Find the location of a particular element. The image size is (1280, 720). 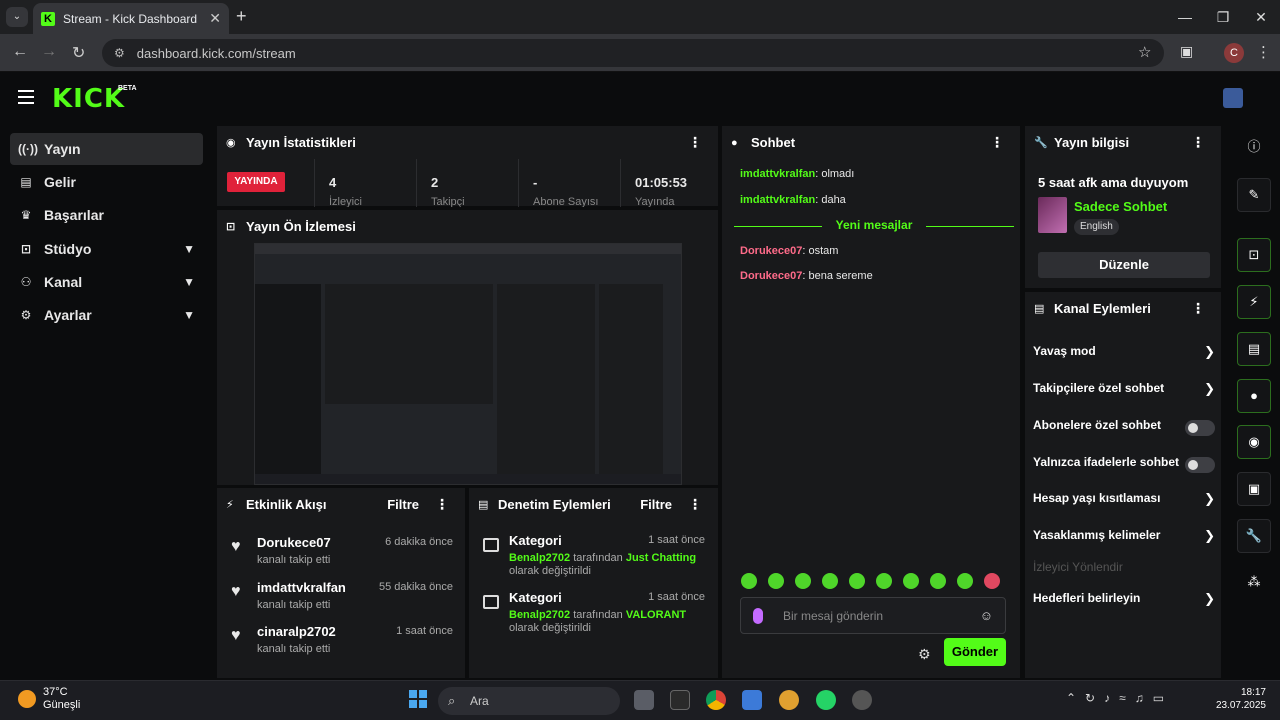

sidebar-item-studyo: ⊡ Stüdyo ▼ is located at coordinates (106, 249).